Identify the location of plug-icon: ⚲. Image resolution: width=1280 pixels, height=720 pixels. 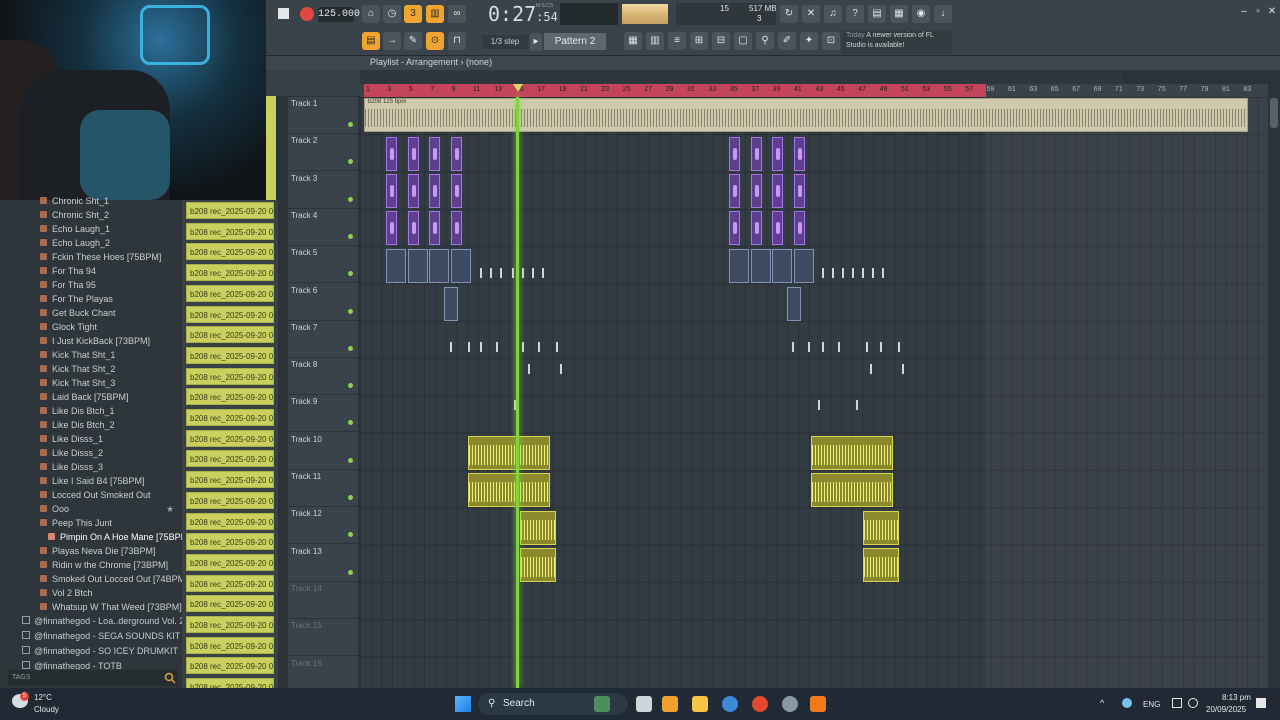
(765, 41).